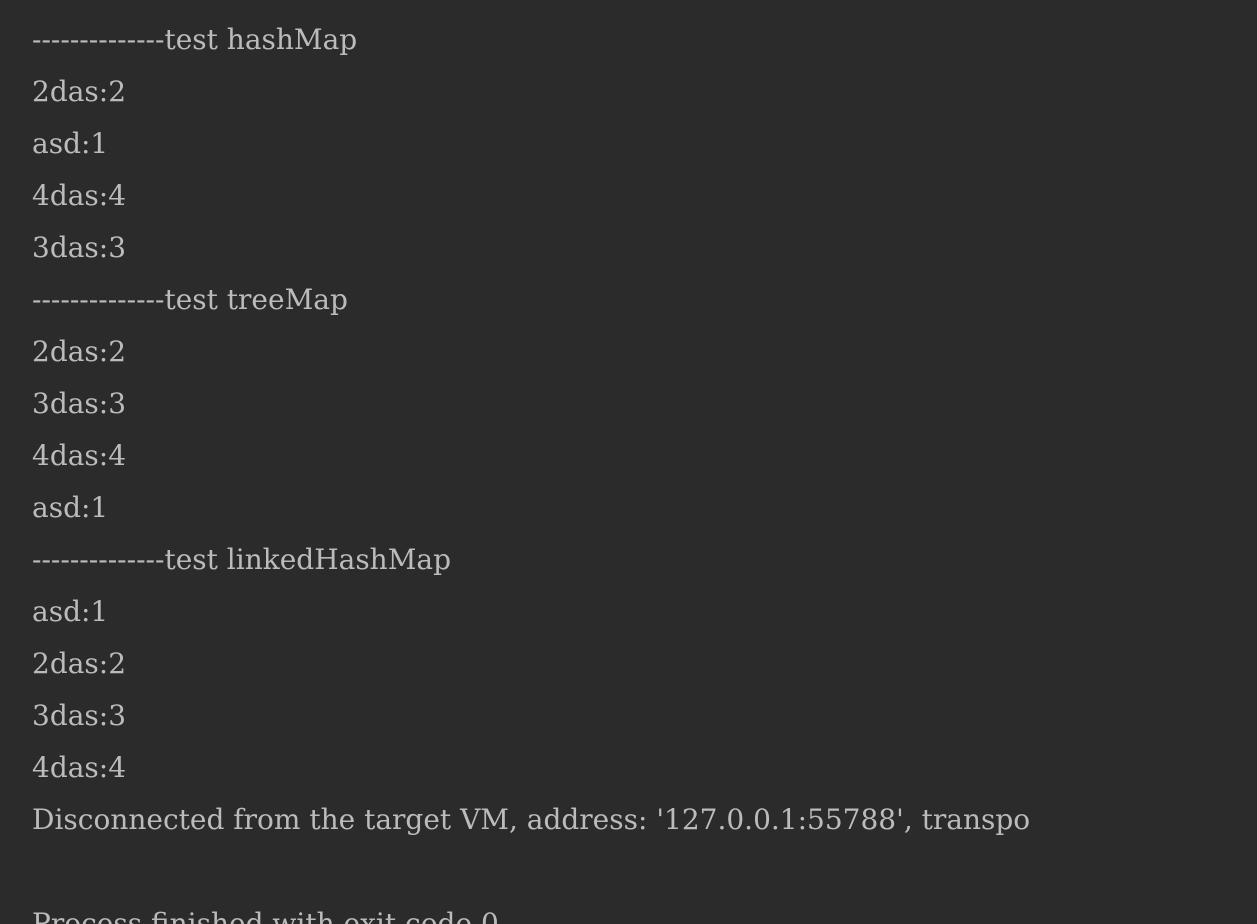  What do you see at coordinates (265, 915) in the screenshot?
I see `console-line-exit-code: Process finished with exit code 0` at bounding box center [265, 915].